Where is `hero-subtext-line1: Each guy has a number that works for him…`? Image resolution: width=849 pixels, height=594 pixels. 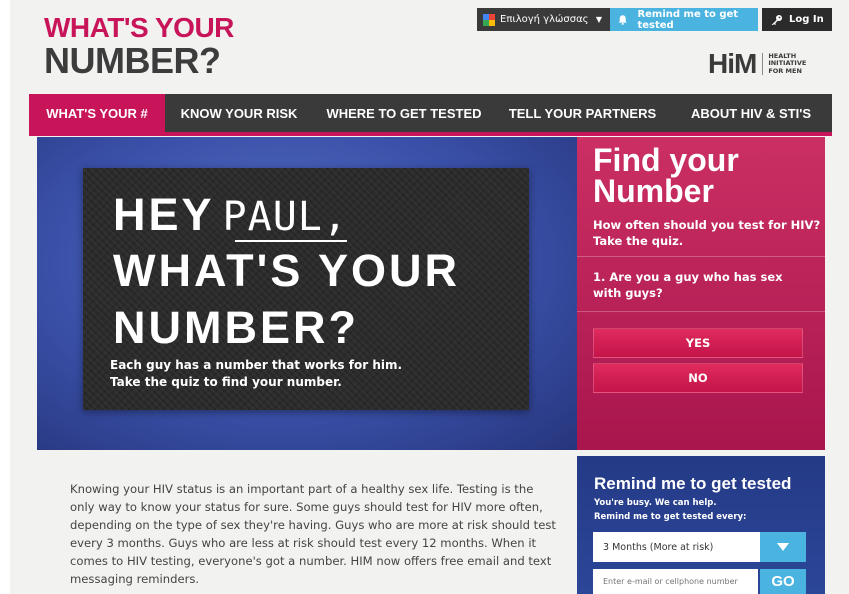
hero-subtext-line1: Each guy has a number that works for him… is located at coordinates (256, 365).